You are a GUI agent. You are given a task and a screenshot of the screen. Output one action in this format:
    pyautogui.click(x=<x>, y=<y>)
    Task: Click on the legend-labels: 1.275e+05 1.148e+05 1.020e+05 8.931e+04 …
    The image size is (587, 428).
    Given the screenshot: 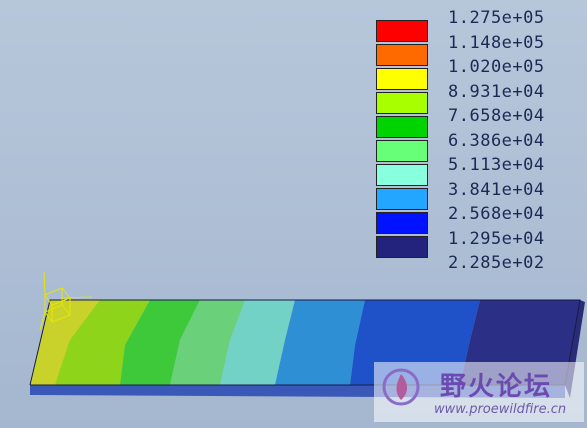 What is the action you would take?
    pyautogui.click(x=516, y=141)
    